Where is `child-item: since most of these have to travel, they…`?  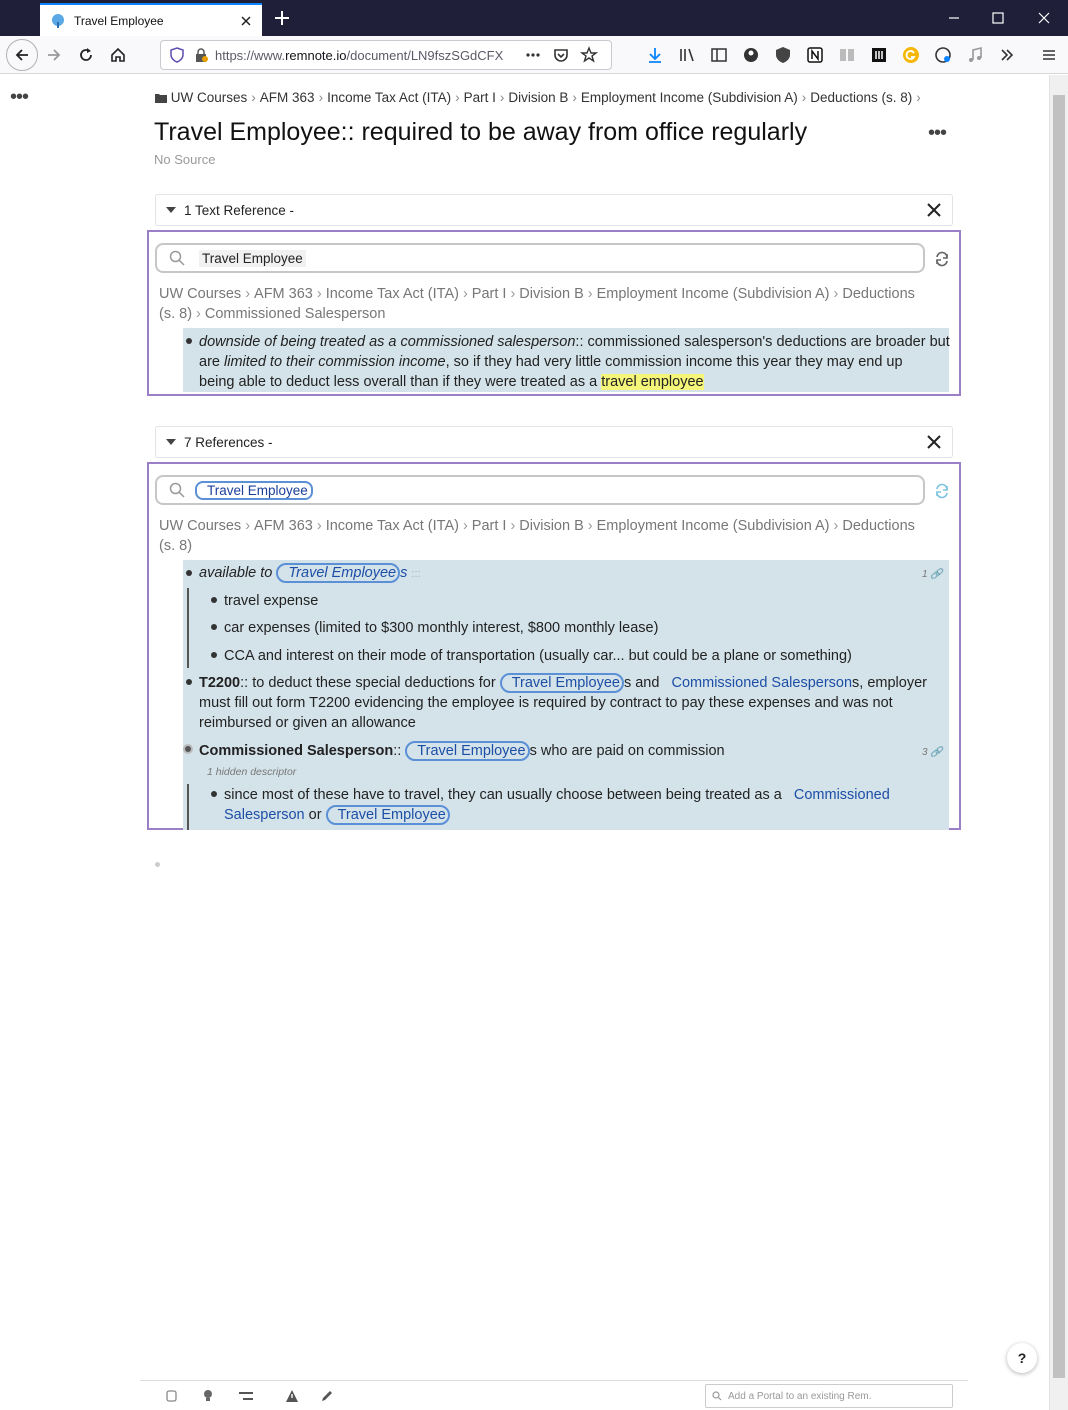 child-item: since most of these have to travel, they… is located at coordinates (584, 805).